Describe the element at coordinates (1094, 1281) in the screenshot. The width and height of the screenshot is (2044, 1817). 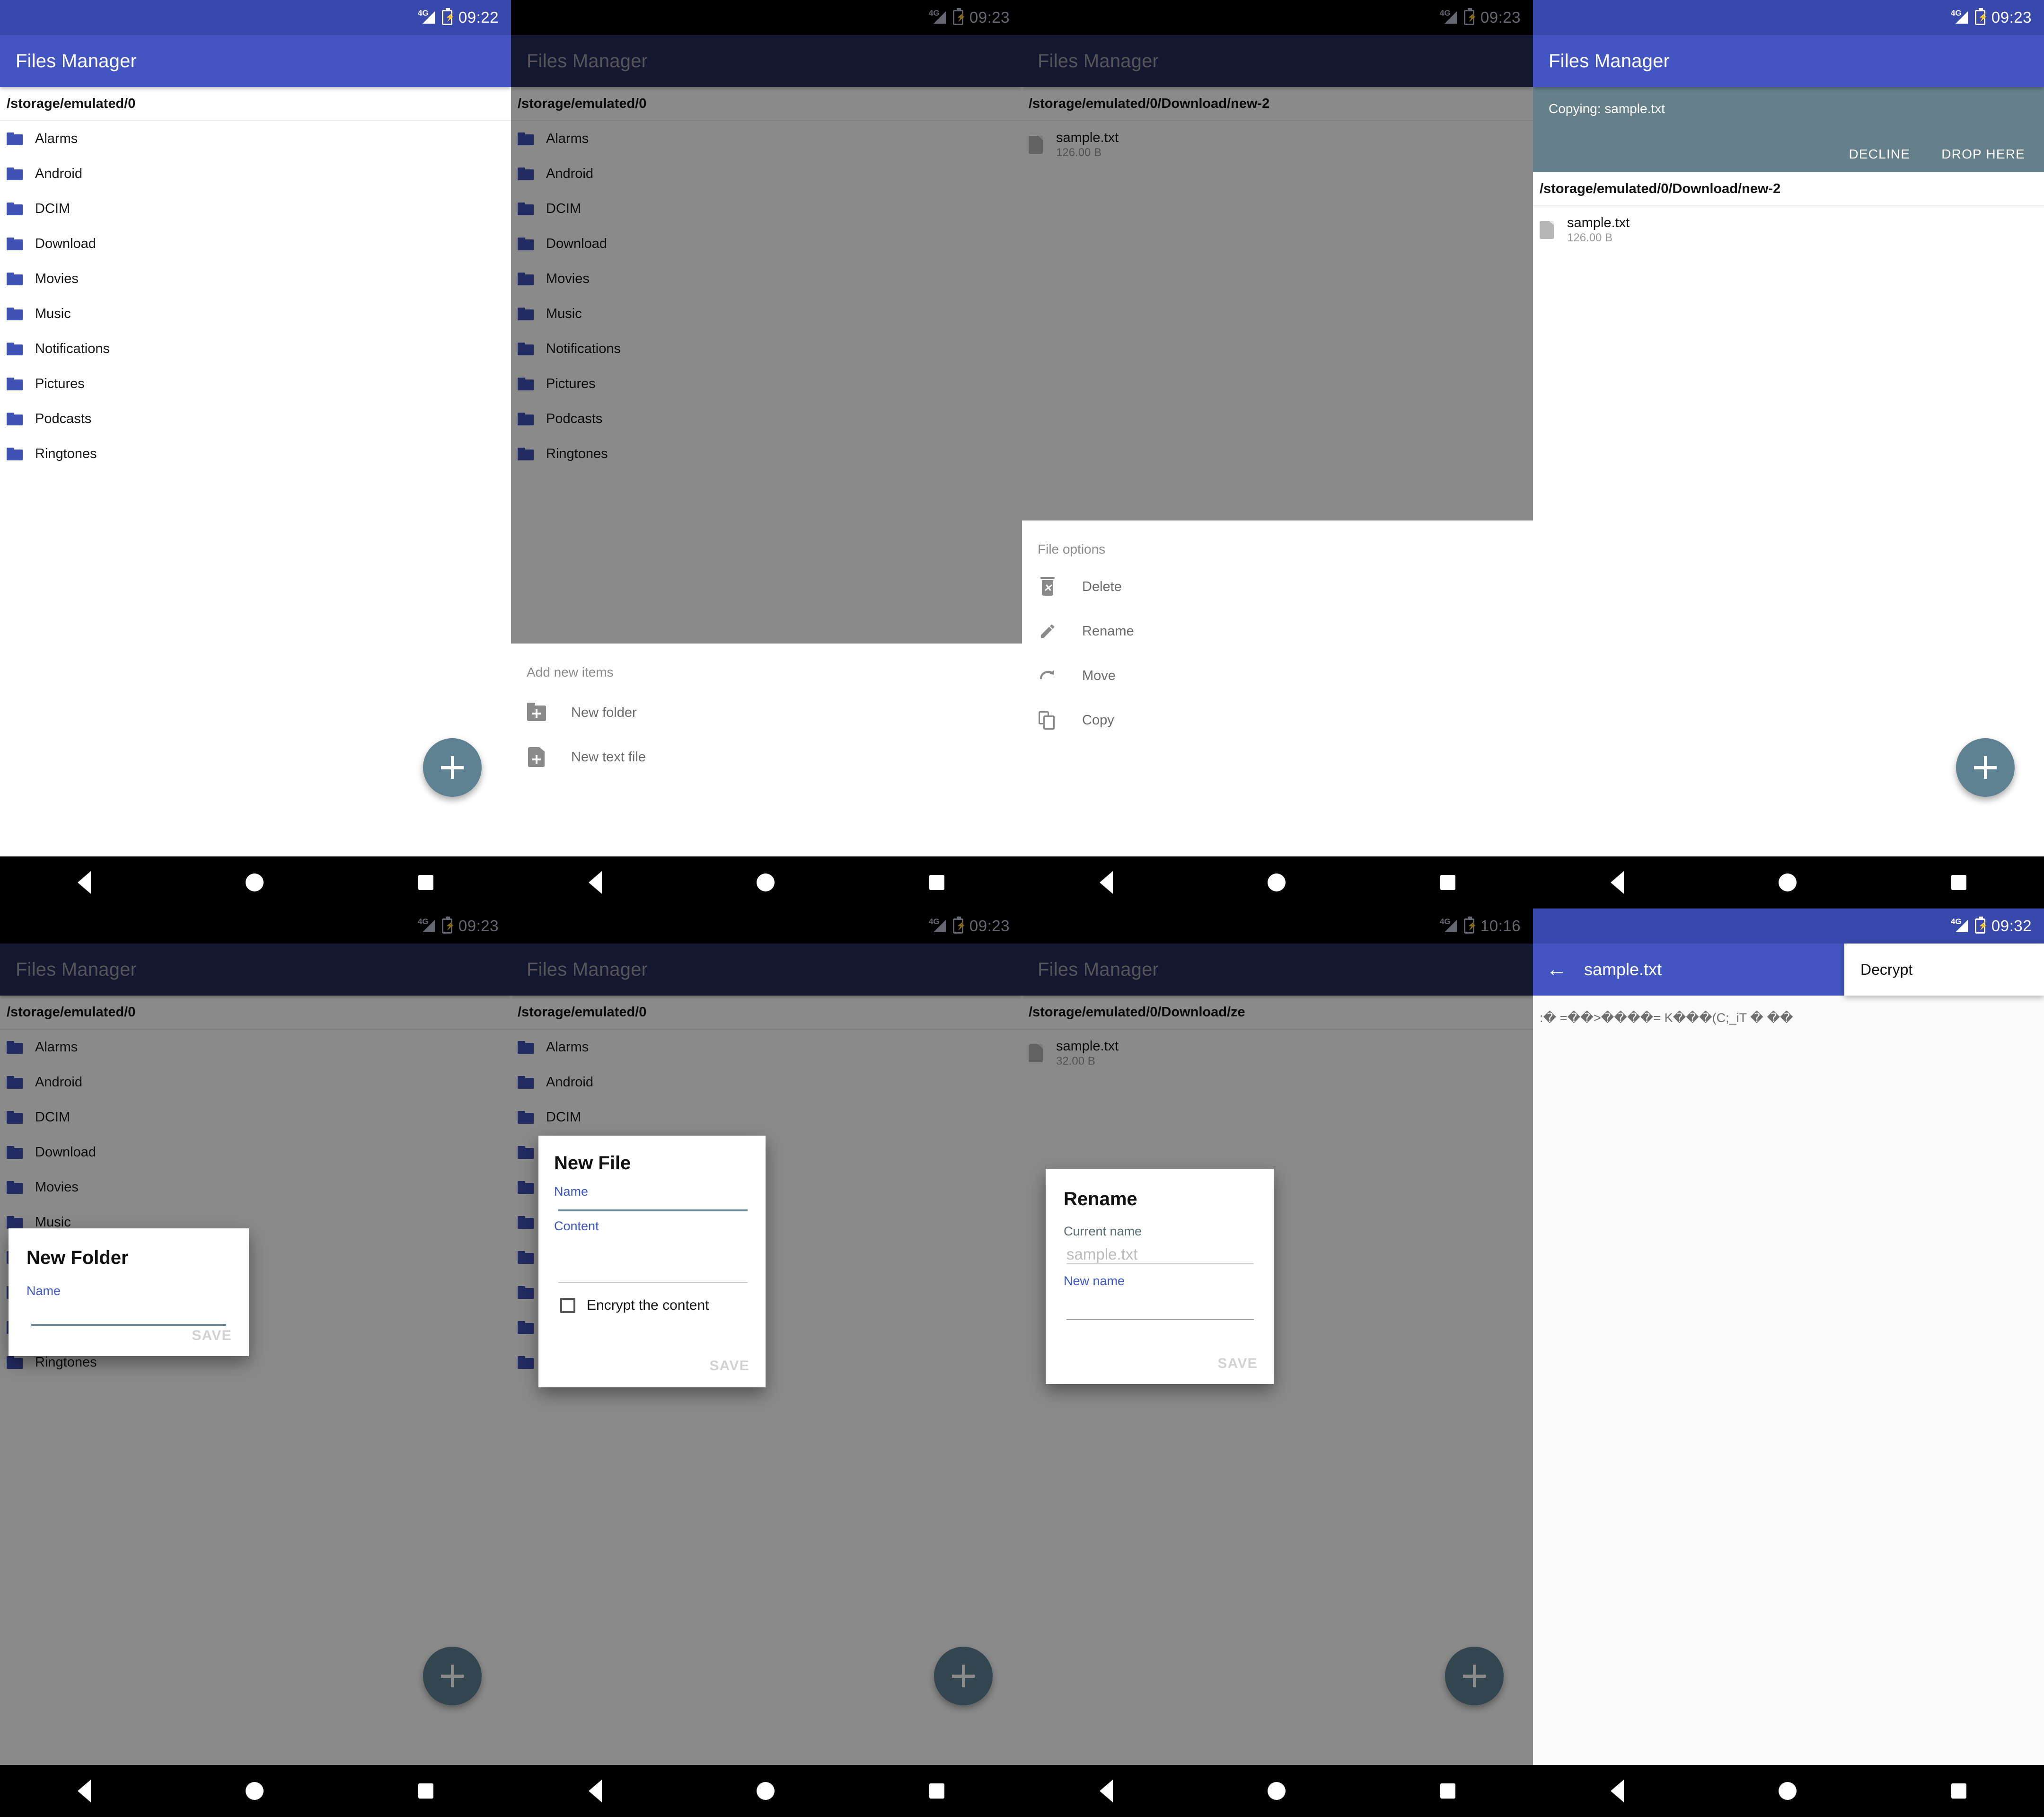
I see `new-name-label: New name` at that location.